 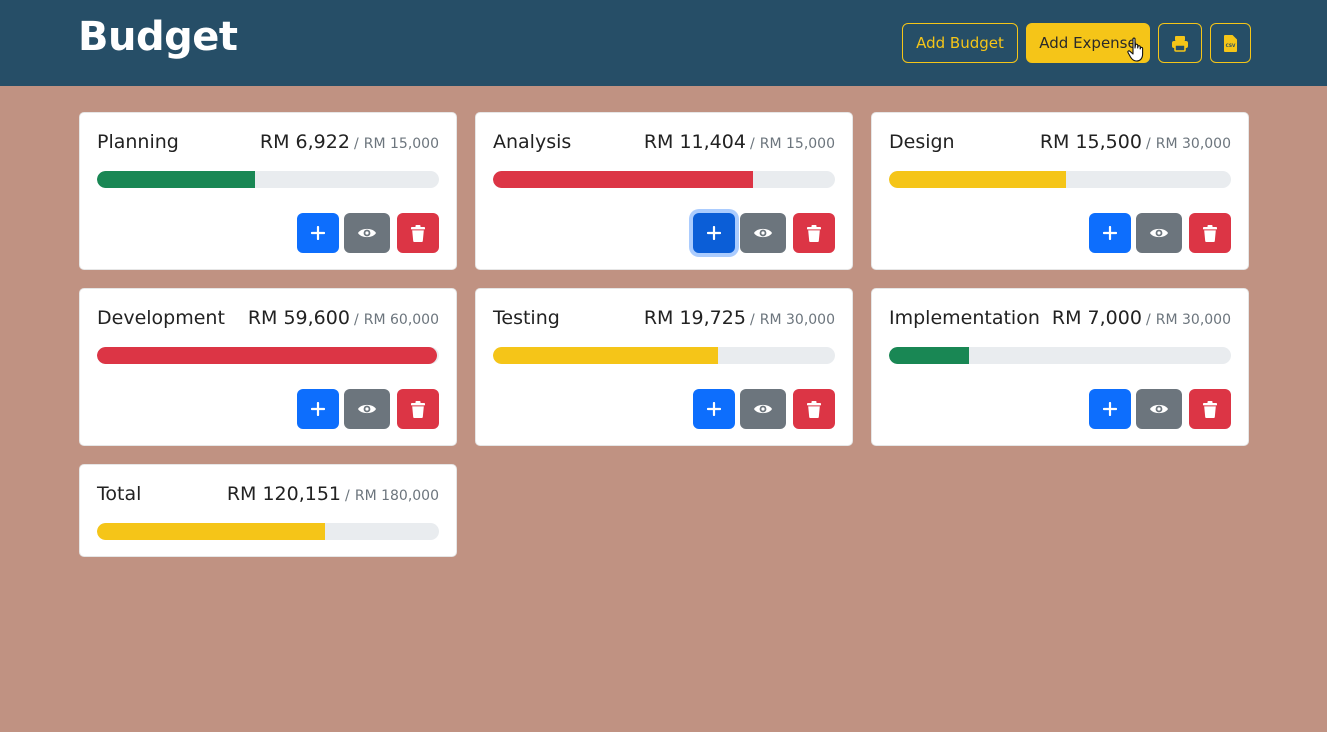 I want to click on csv-file-icon: CSV, so click(x=1230, y=43).